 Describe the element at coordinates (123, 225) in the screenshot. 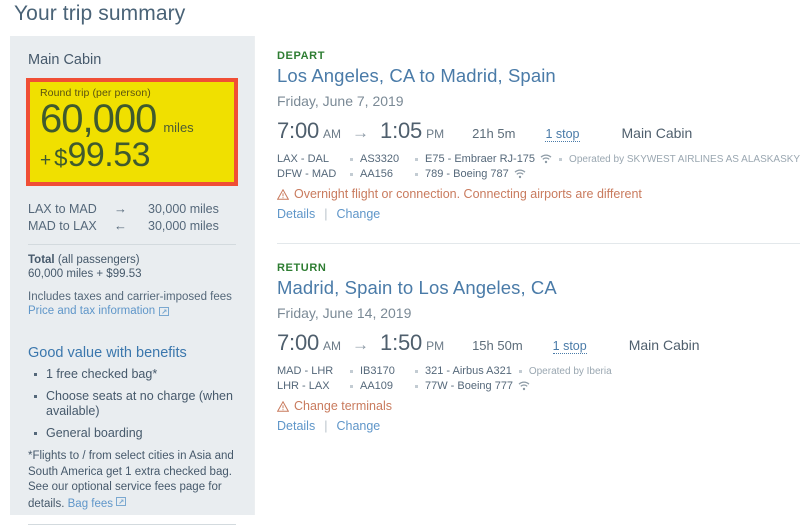

I see `table-row: MAD to LAX ← 30,000 miles` at that location.